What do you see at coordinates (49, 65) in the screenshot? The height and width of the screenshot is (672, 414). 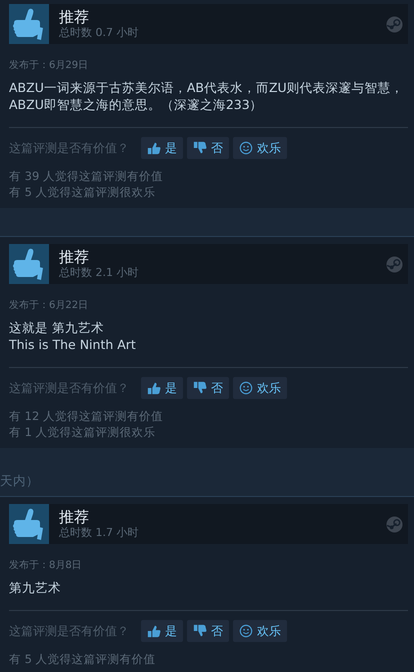 I see `post-date: 发布于：6月29日` at bounding box center [49, 65].